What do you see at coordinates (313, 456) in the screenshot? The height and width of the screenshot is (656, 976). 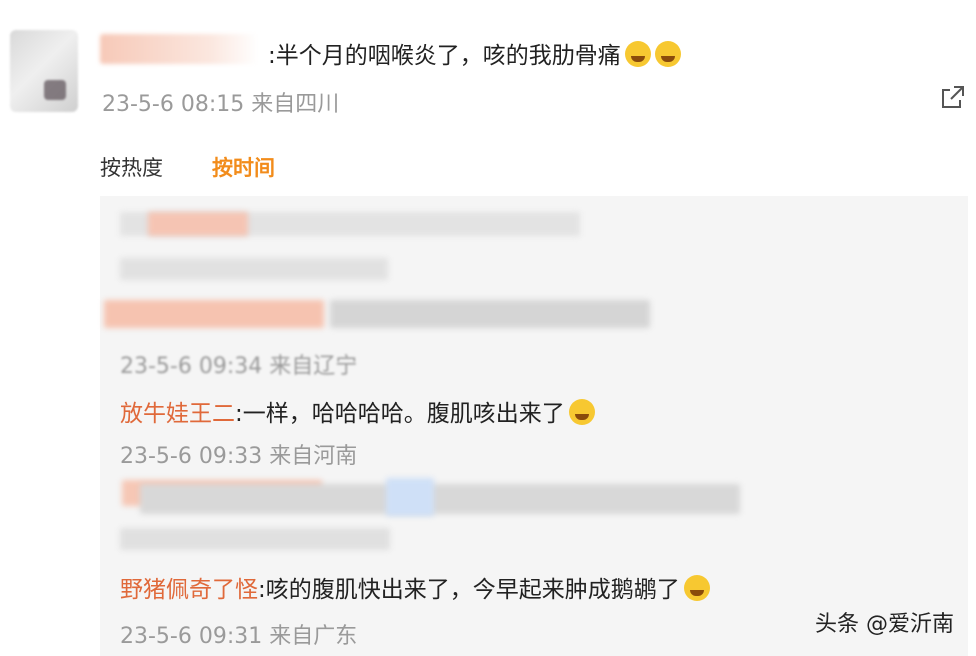 I see `reply-source: 来自河南` at bounding box center [313, 456].